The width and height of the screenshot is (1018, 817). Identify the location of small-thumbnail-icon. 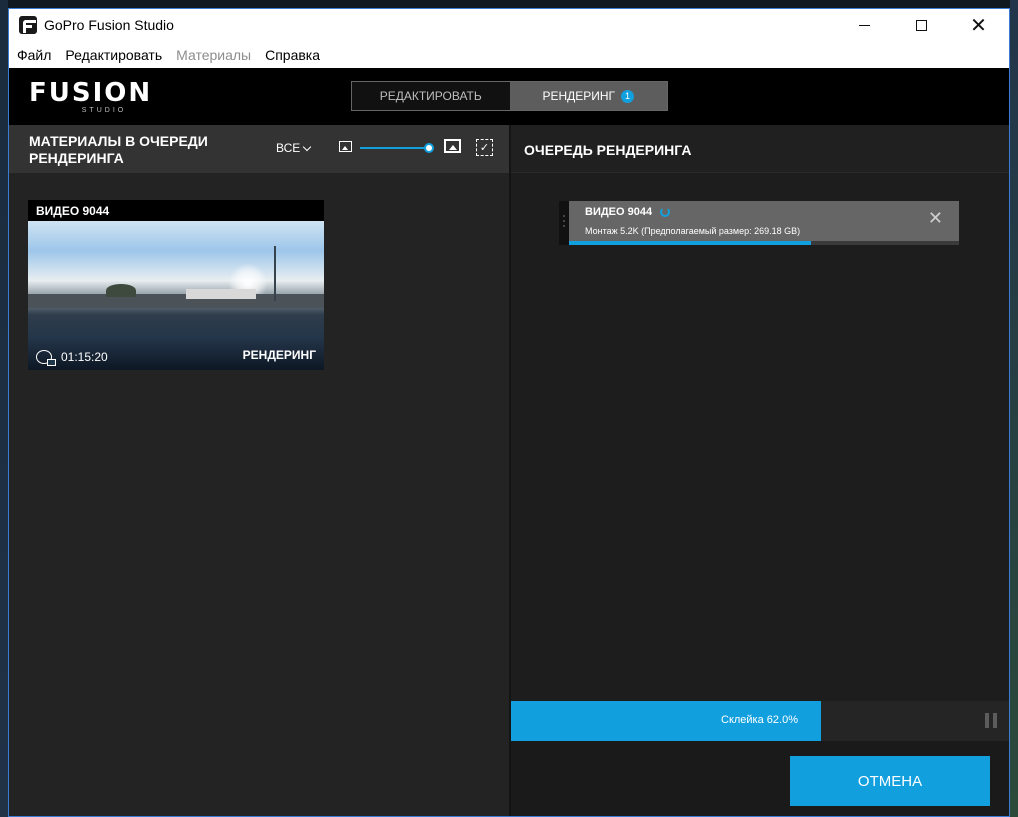
(345, 146).